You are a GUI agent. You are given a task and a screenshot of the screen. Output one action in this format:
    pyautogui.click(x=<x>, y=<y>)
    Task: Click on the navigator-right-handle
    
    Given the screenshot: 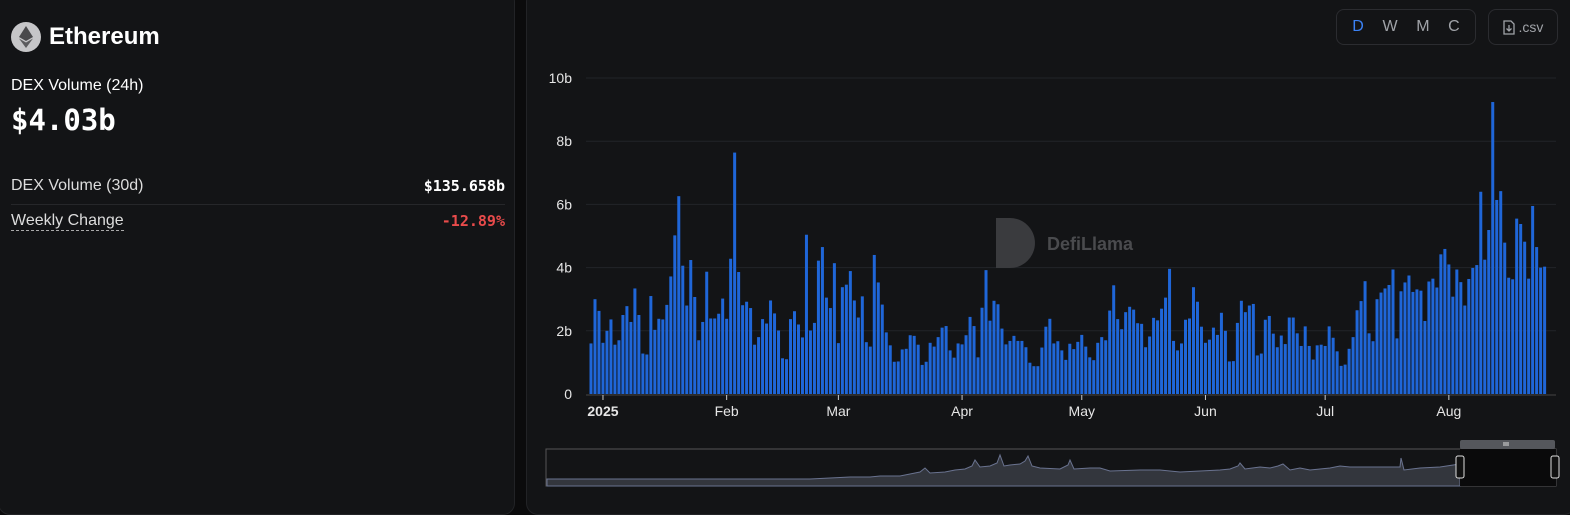 What is the action you would take?
    pyautogui.click(x=1555, y=467)
    